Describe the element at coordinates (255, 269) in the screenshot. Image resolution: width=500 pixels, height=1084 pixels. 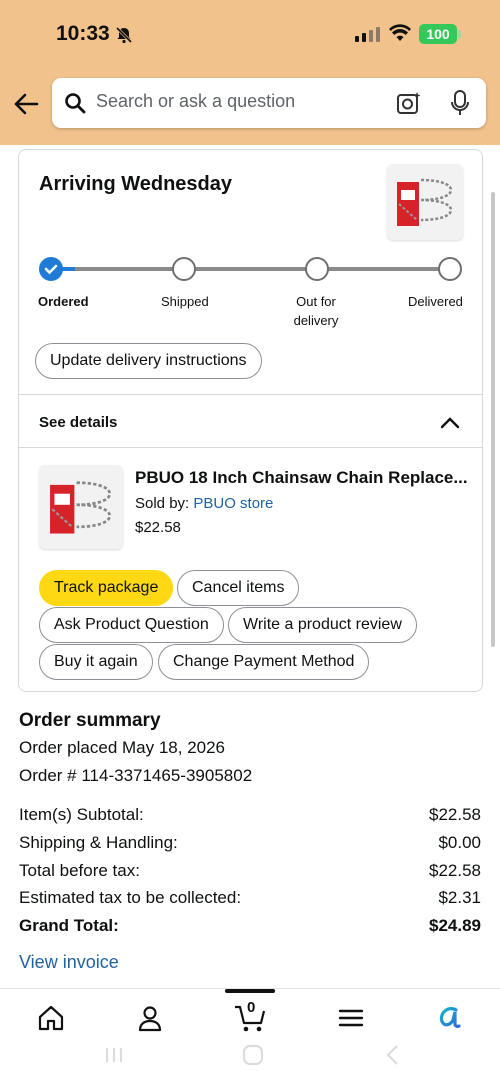
I see `progress-track` at that location.